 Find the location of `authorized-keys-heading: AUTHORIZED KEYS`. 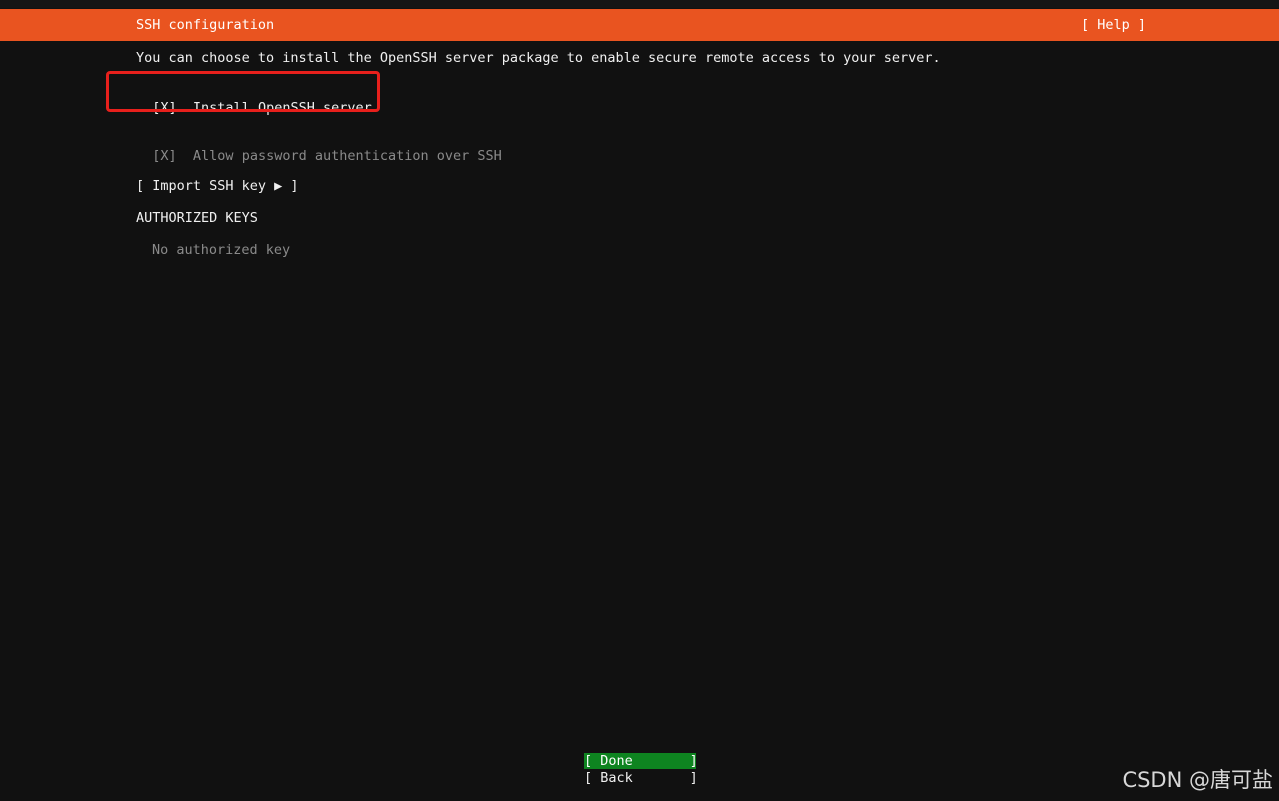

authorized-keys-heading: AUTHORIZED KEYS is located at coordinates (197, 218).